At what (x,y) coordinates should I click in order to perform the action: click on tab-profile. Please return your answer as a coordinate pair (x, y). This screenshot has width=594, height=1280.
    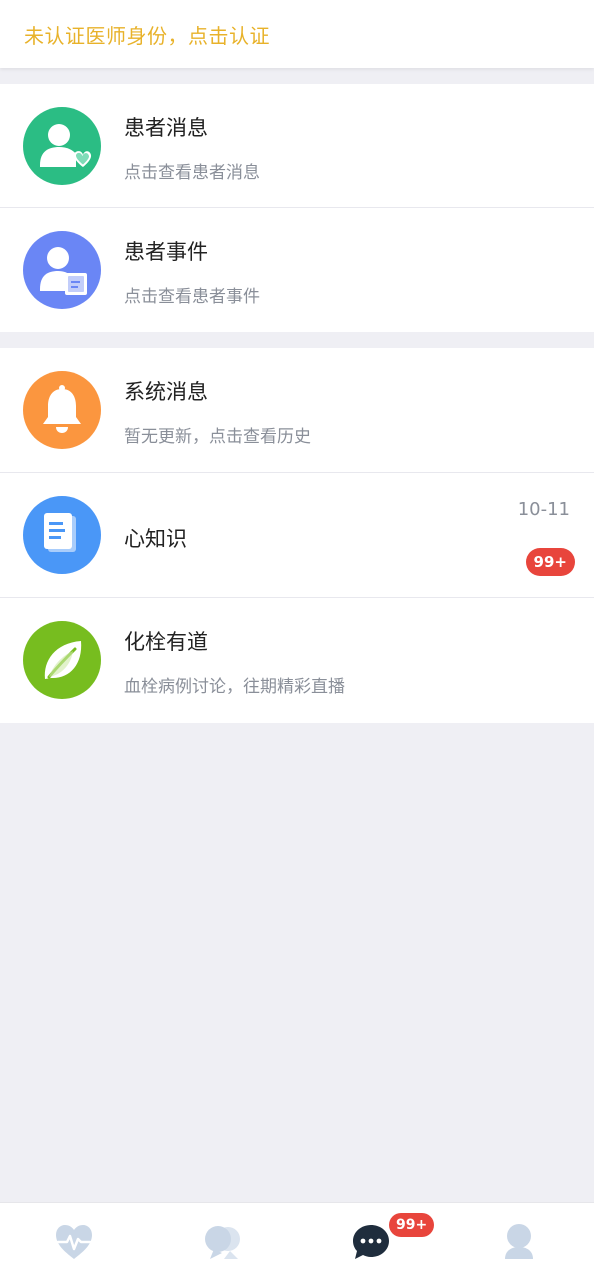
    Looking at the image, I should click on (519, 1241).